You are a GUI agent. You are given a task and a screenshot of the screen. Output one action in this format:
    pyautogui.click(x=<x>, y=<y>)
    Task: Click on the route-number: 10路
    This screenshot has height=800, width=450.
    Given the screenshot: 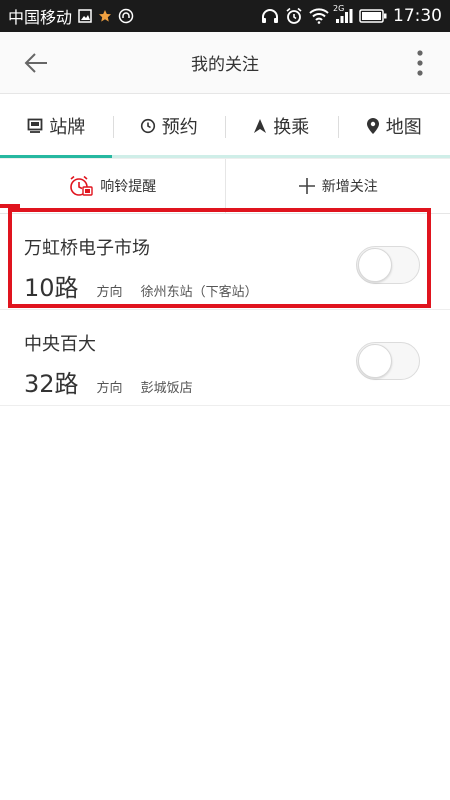 What is the action you would take?
    pyautogui.click(x=51, y=288)
    